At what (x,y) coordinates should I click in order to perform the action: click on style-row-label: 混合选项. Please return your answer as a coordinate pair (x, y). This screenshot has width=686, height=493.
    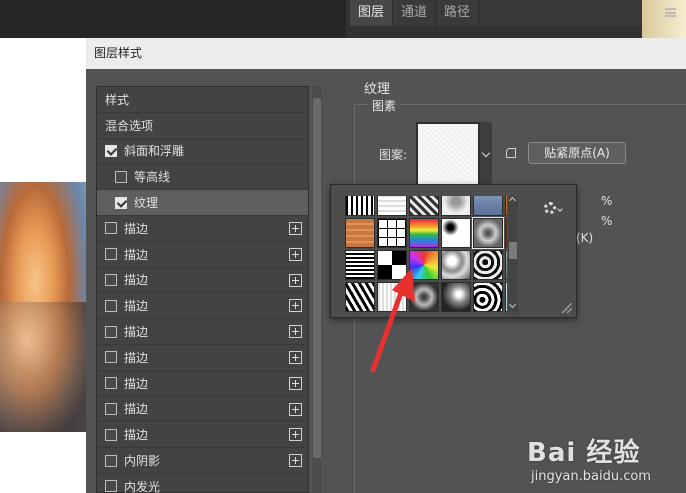
    Looking at the image, I should click on (129, 125).